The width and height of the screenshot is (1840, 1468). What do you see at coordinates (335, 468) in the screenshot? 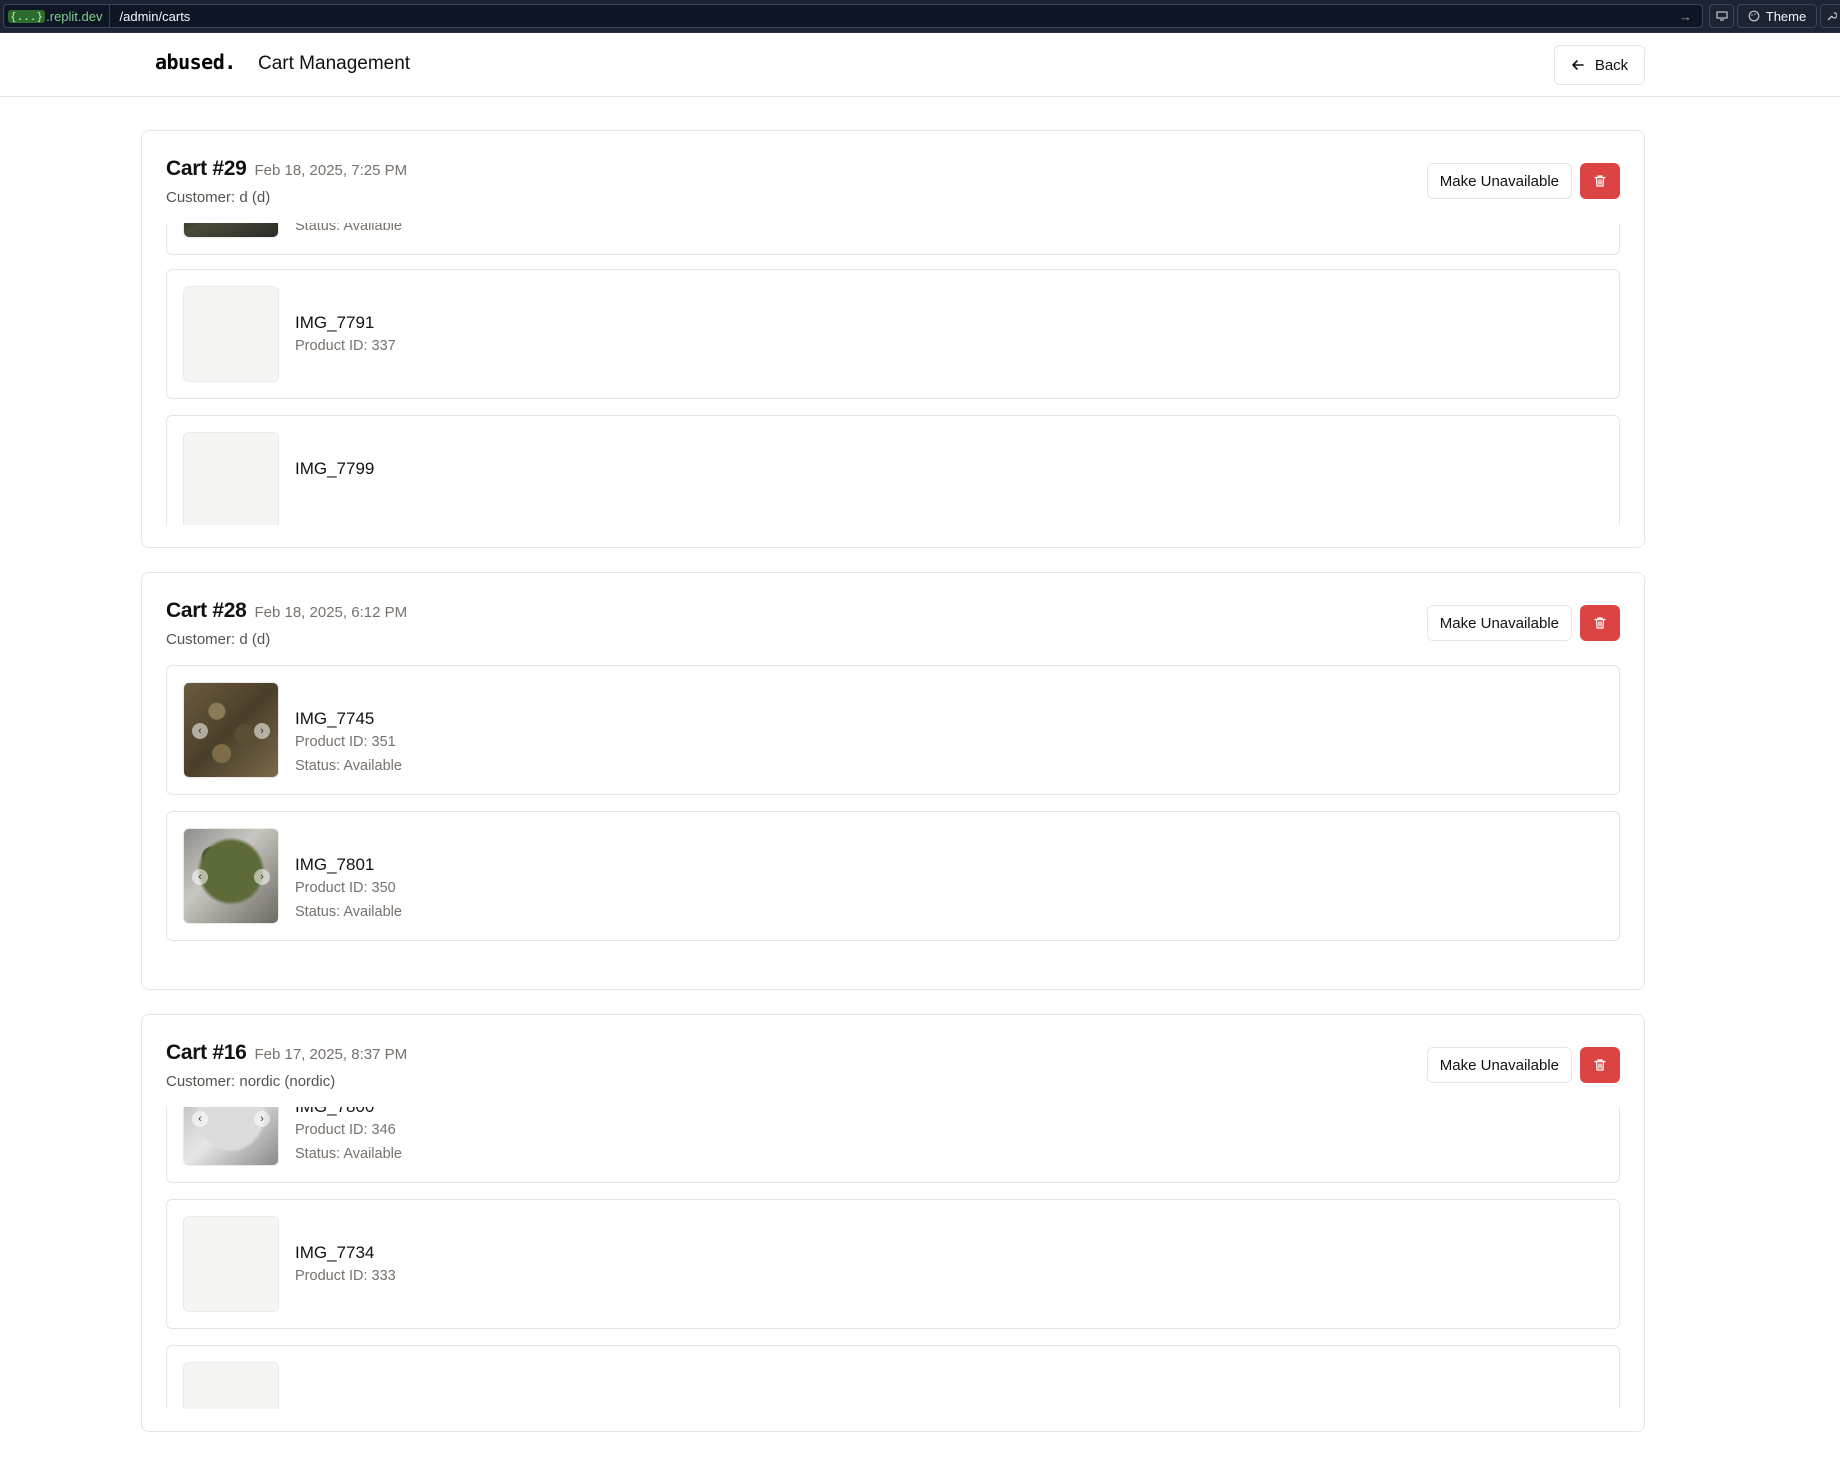
I see `item-name: IMG_7799` at bounding box center [335, 468].